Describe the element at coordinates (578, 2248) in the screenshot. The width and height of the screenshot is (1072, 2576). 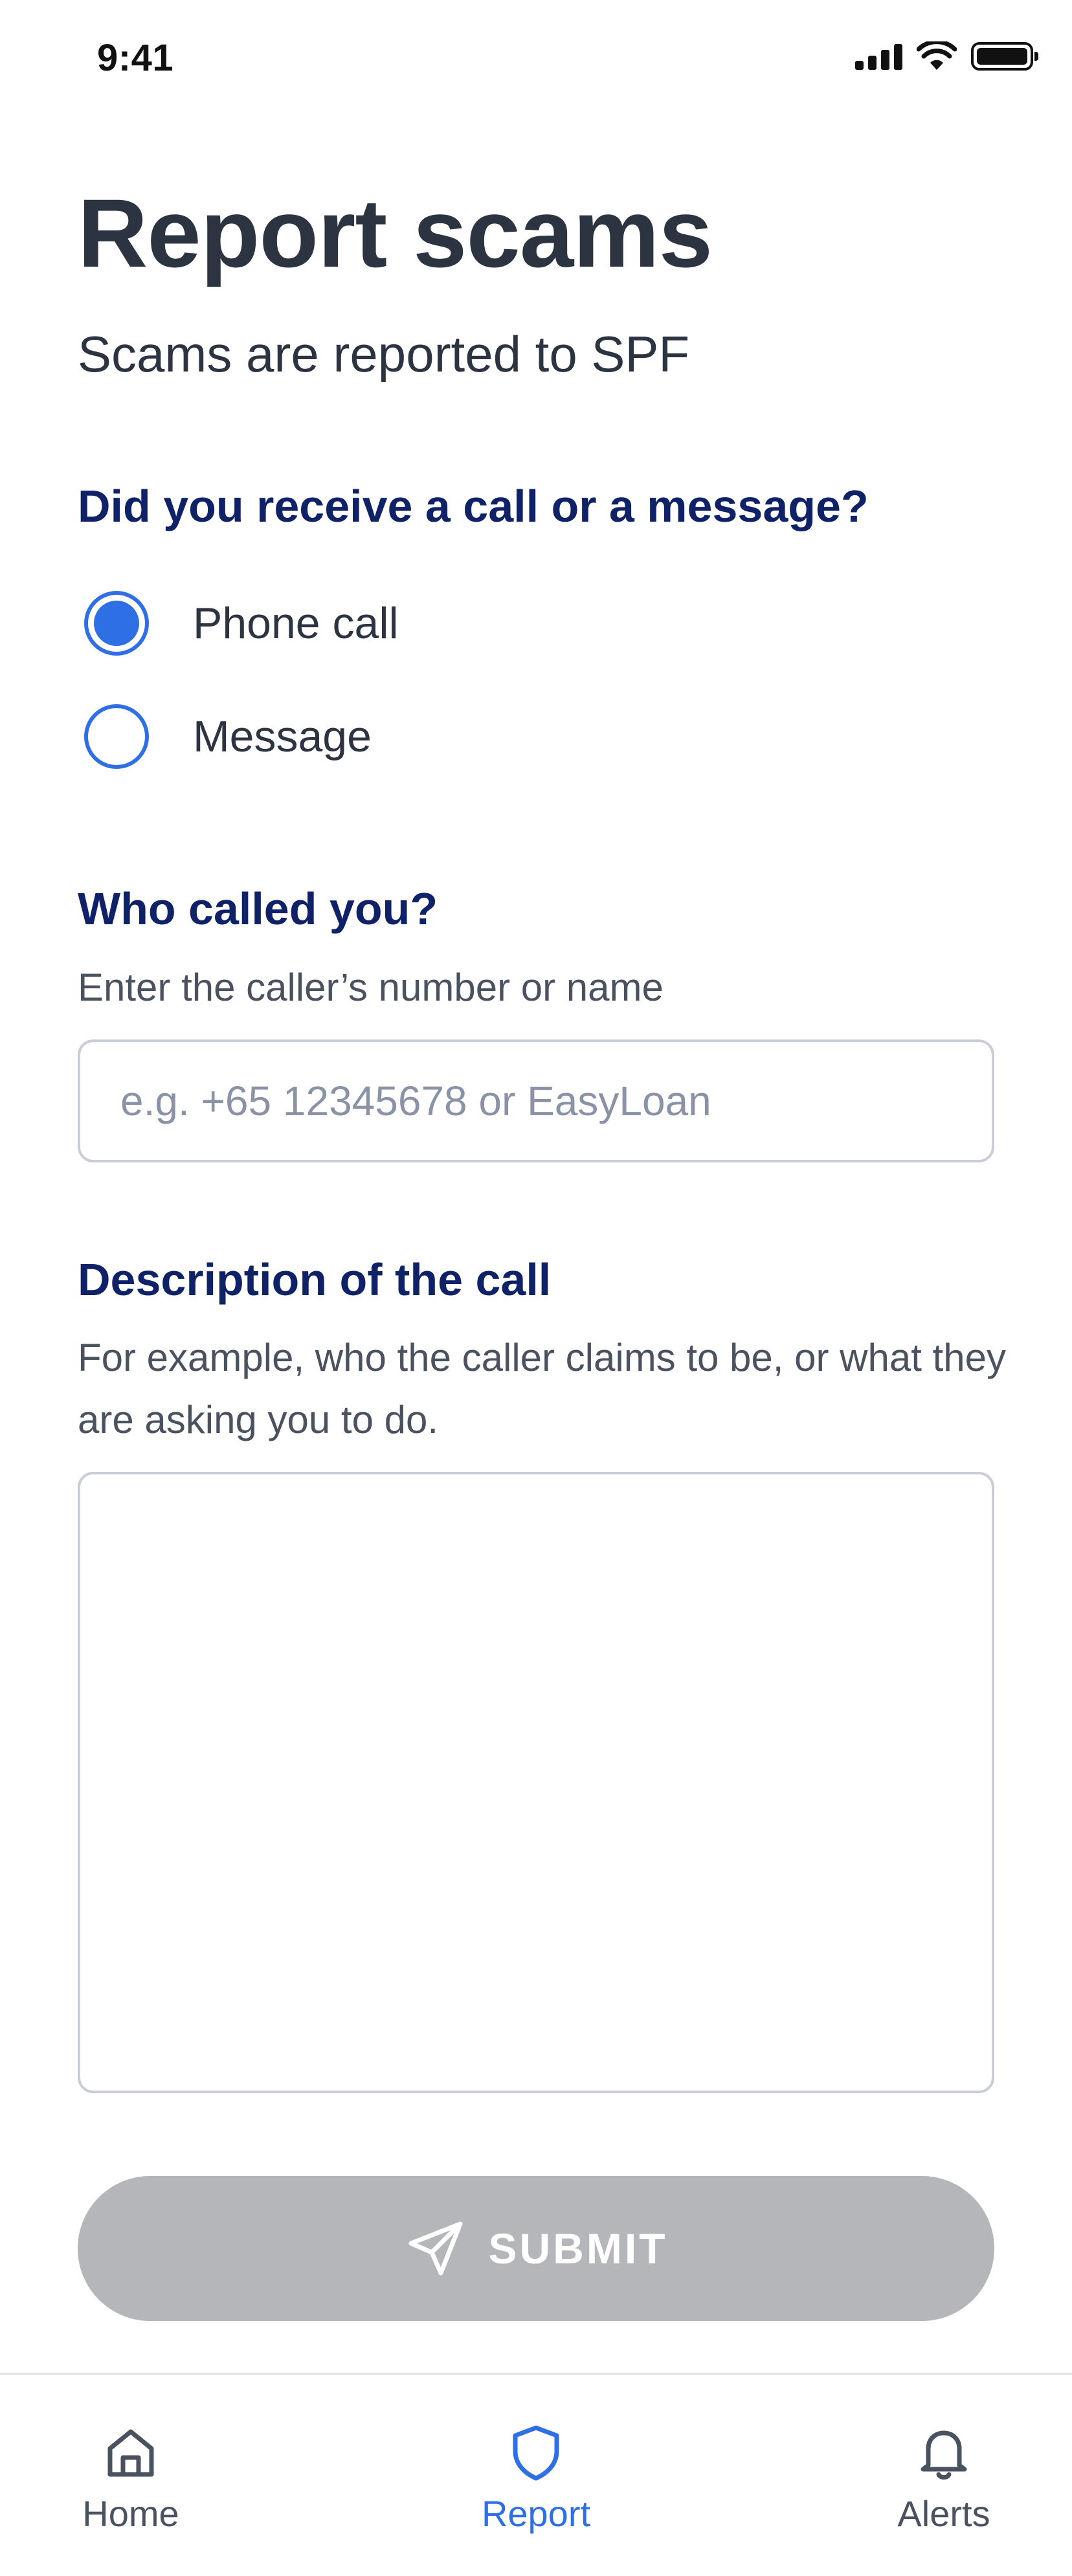
I see `submit-label: SUBMIT` at that location.